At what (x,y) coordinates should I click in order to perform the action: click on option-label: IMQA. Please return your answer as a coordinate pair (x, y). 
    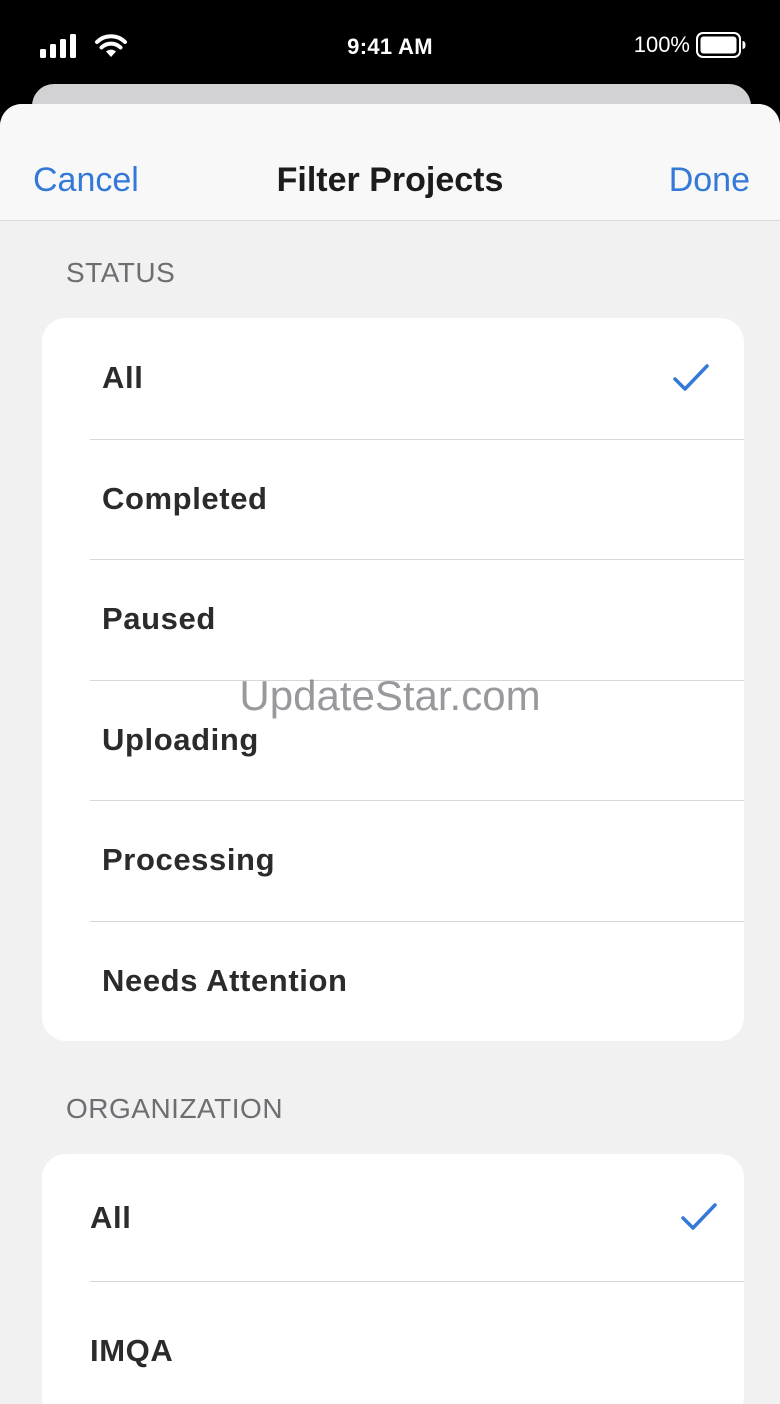
    Looking at the image, I should click on (132, 1350).